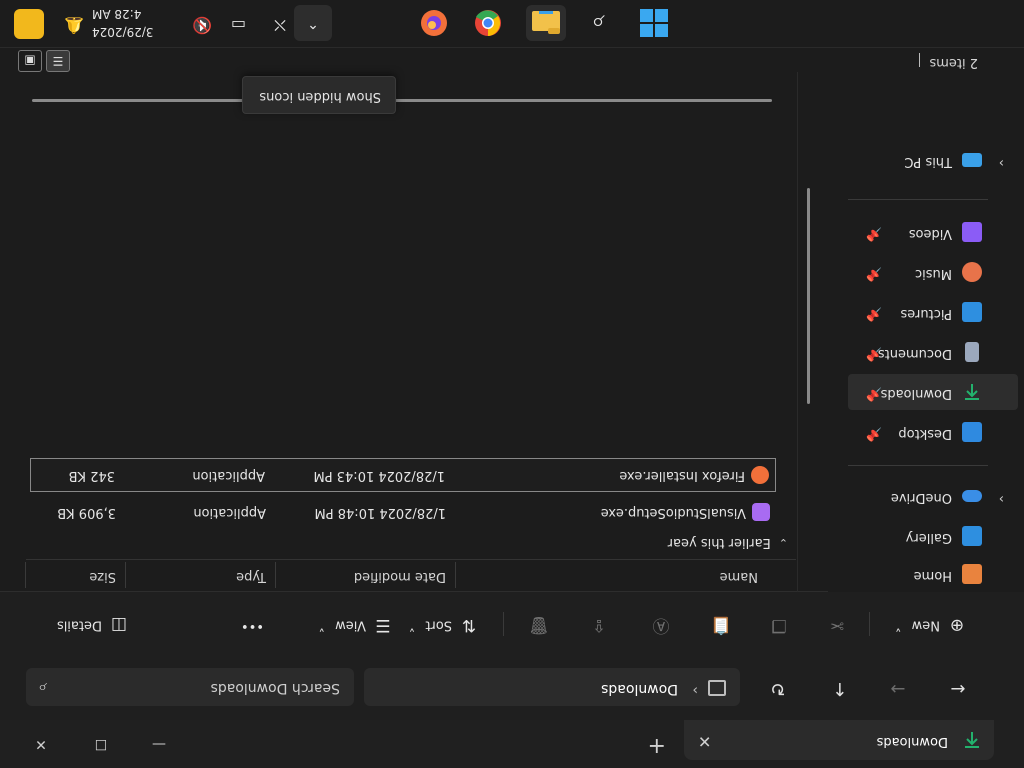 The width and height of the screenshot is (1024, 768). What do you see at coordinates (599, 625) in the screenshot?
I see `share-icon: ⇪` at bounding box center [599, 625].